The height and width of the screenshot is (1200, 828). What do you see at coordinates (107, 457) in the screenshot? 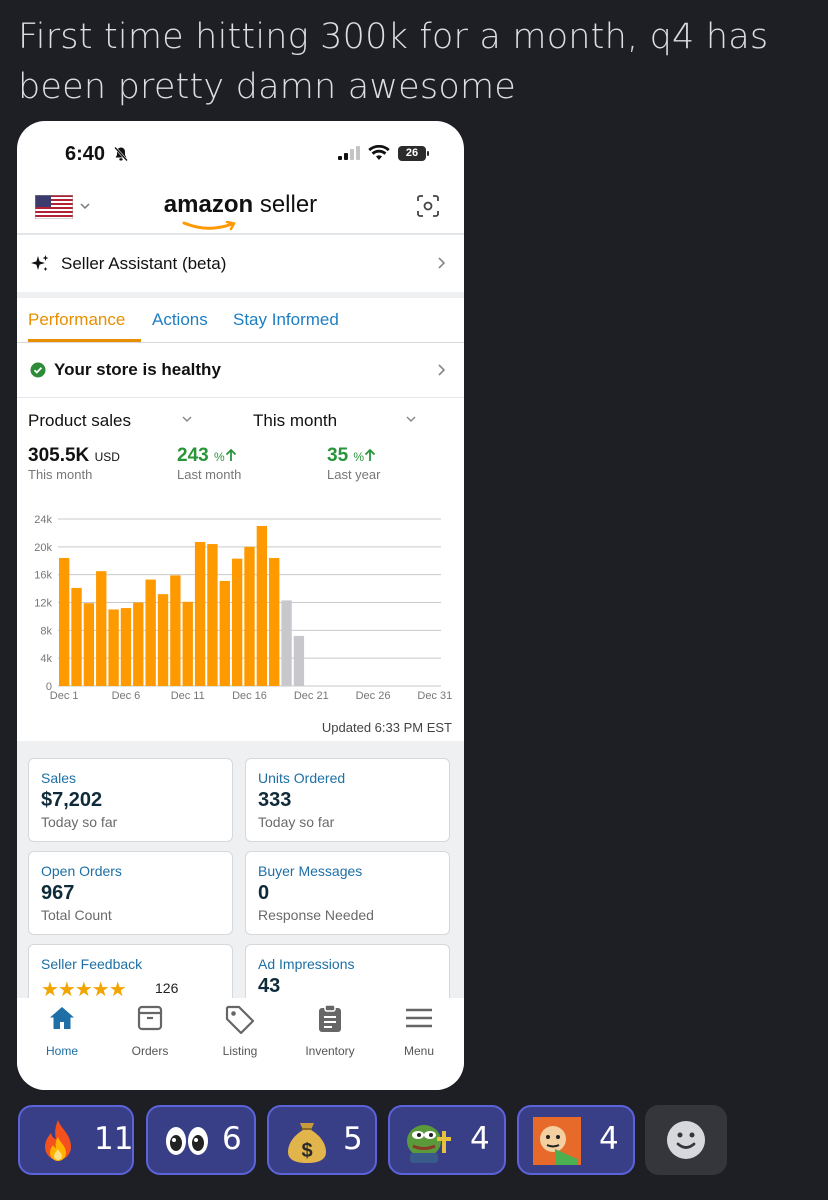
I see `total-sales-unit: USD` at bounding box center [107, 457].